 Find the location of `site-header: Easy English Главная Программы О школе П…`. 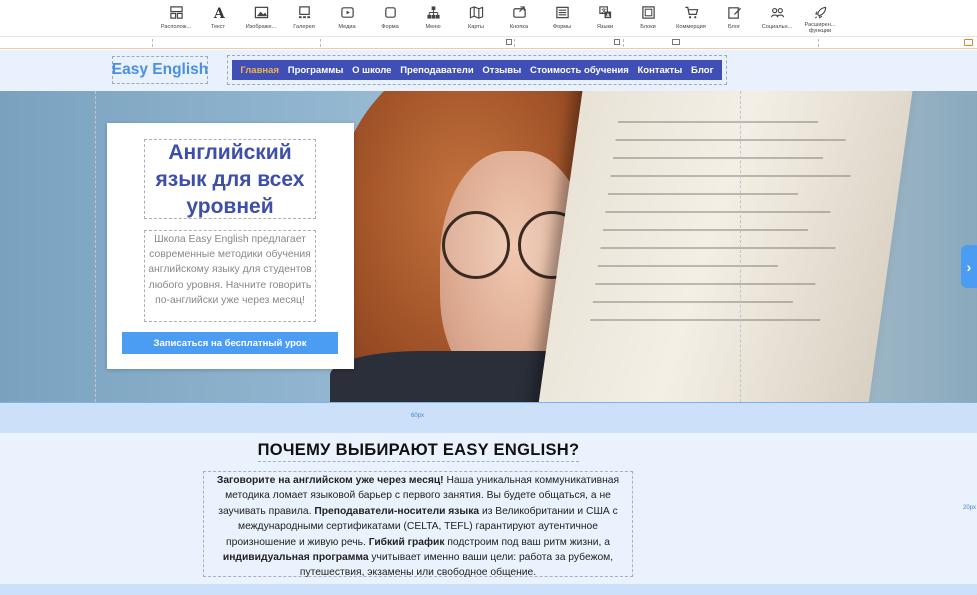

site-header: Easy English Главная Программы О школе П… is located at coordinates (488, 70).